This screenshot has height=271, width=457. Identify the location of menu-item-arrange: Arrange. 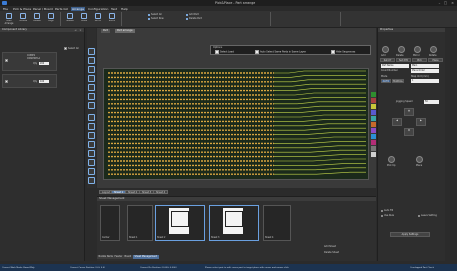
(78, 8).